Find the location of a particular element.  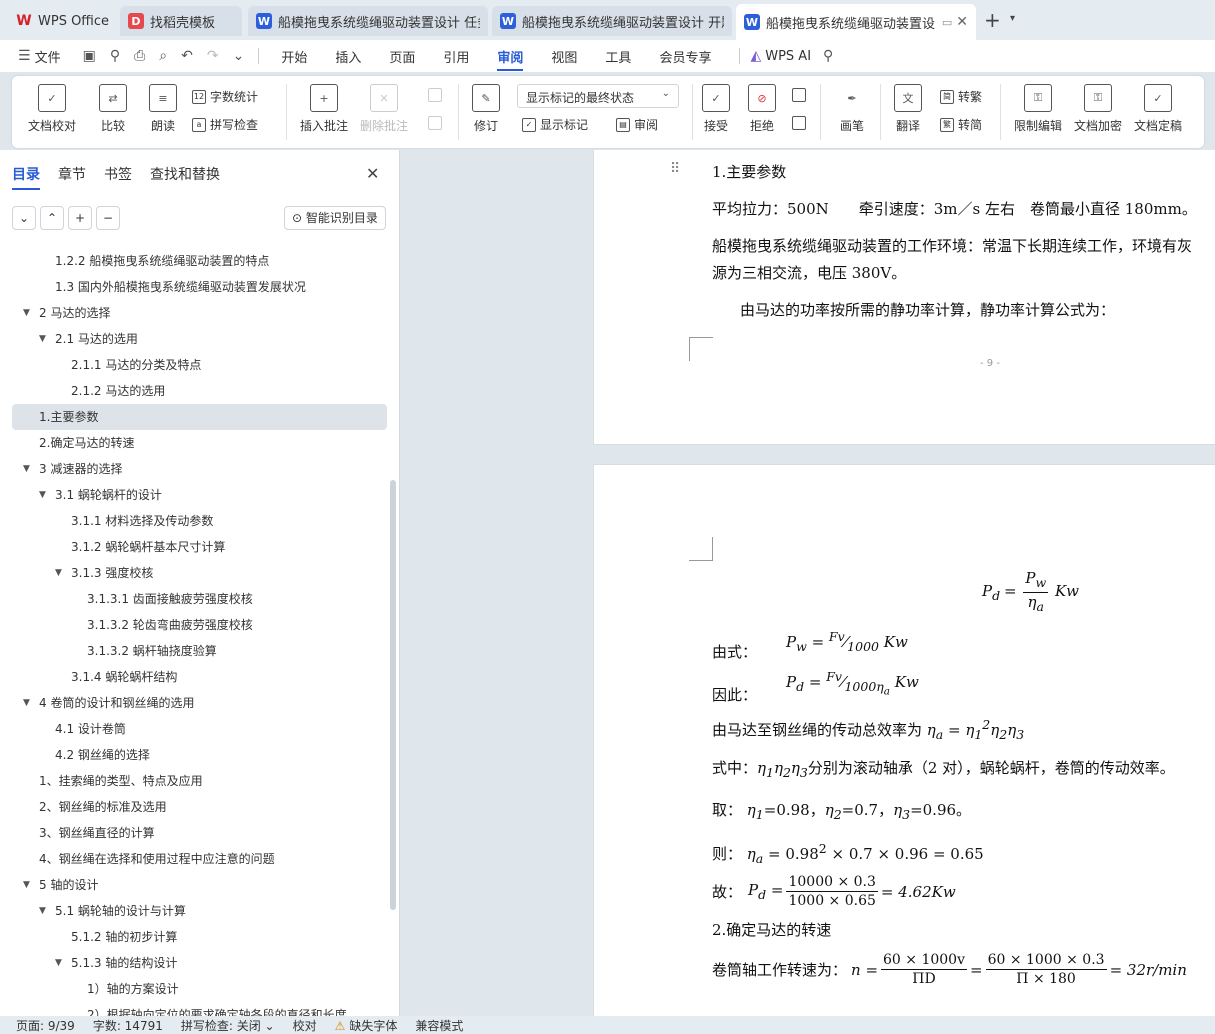

word-count-button: 12 字数统计 is located at coordinates (225, 96).